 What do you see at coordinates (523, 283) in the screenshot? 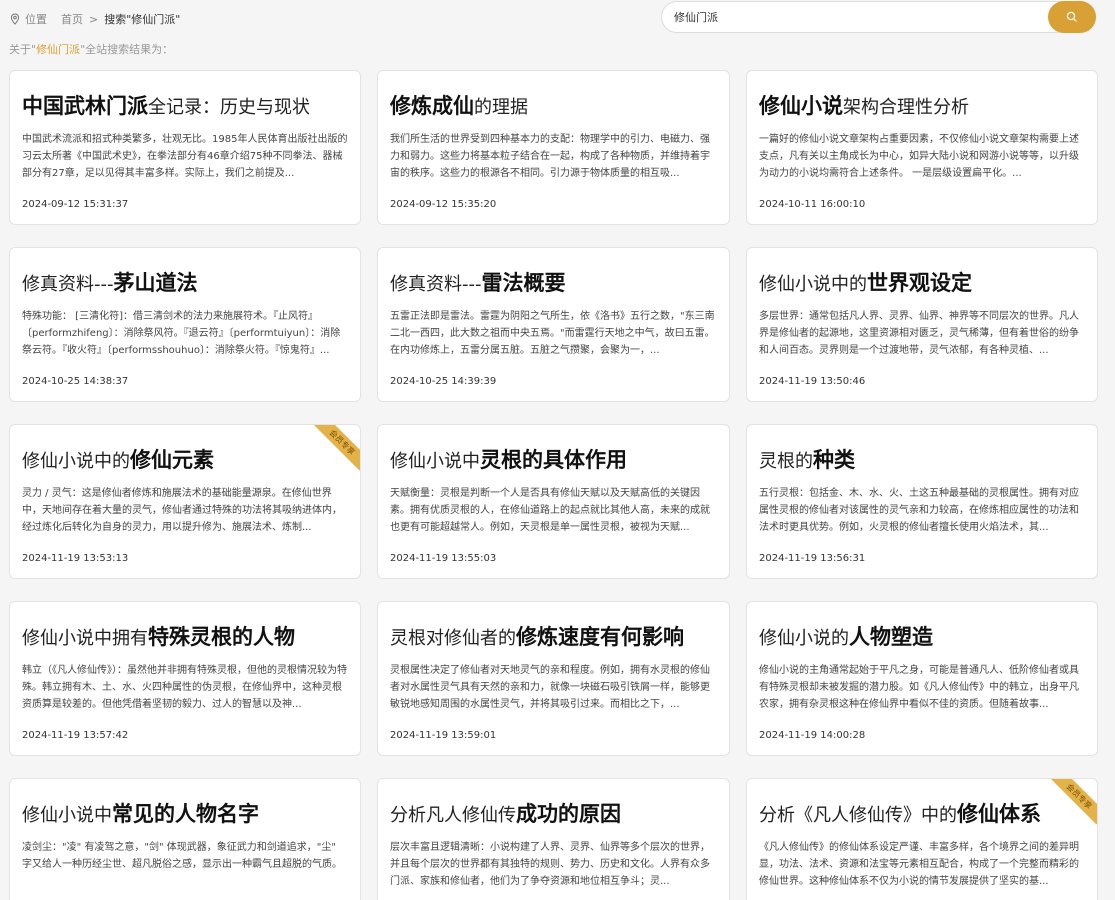
I see `article-title-hl: 雷法概要` at bounding box center [523, 283].